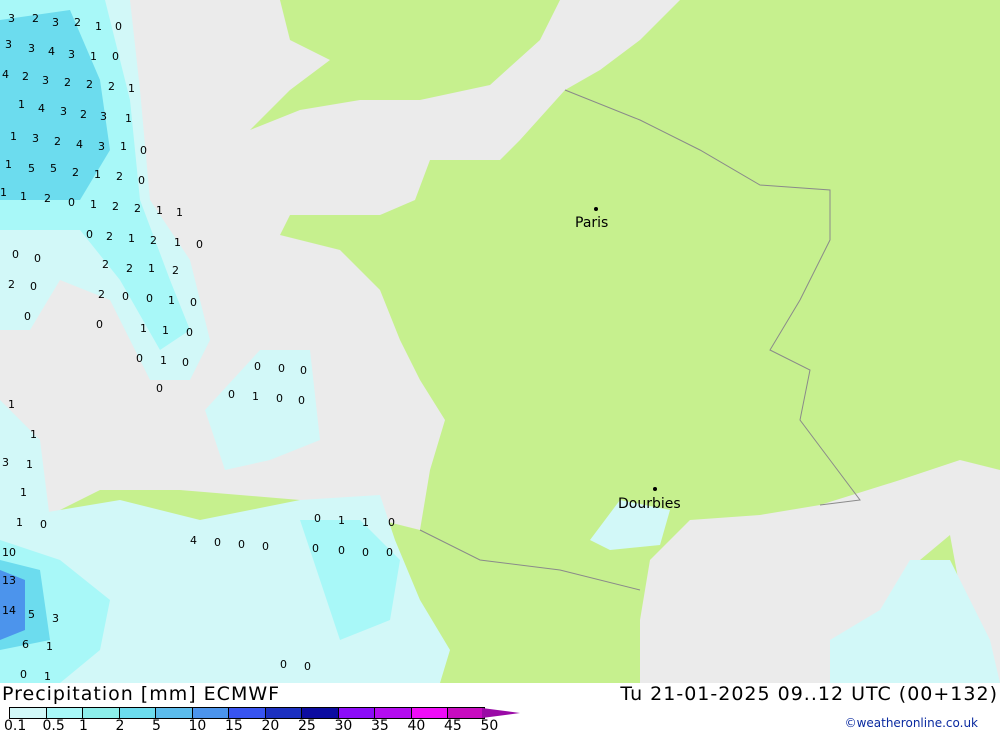 The image size is (1000, 734). Describe the element at coordinates (234, 726) in the screenshot. I see `scale-label: 15` at that location.